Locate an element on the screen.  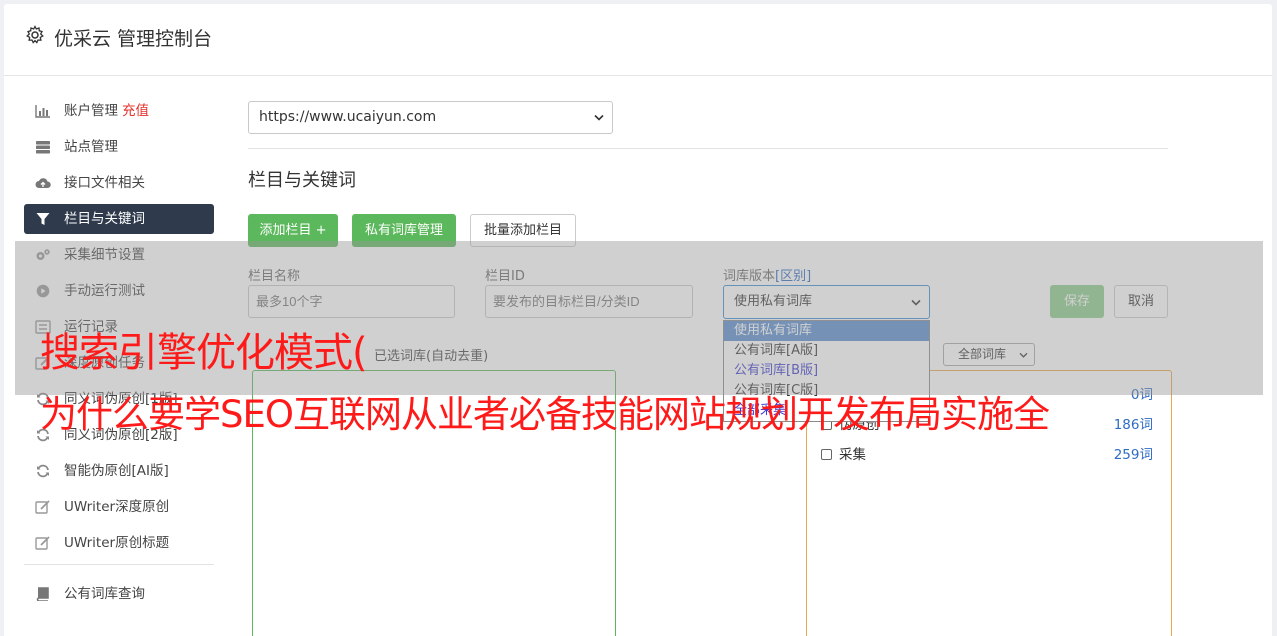
book-icon is located at coordinates (42, 594).